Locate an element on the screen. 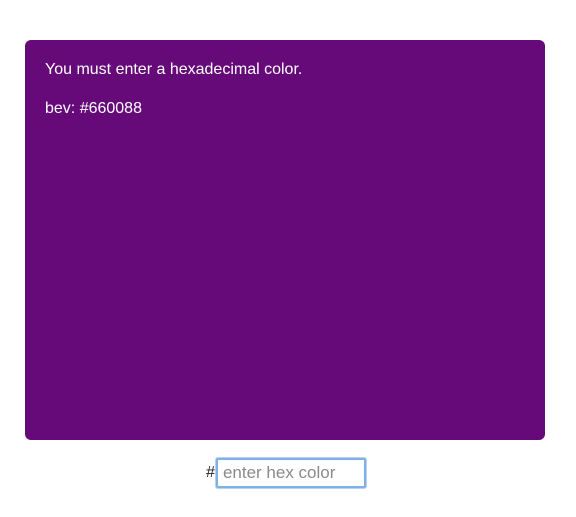  hex-color-input is located at coordinates (290, 473).